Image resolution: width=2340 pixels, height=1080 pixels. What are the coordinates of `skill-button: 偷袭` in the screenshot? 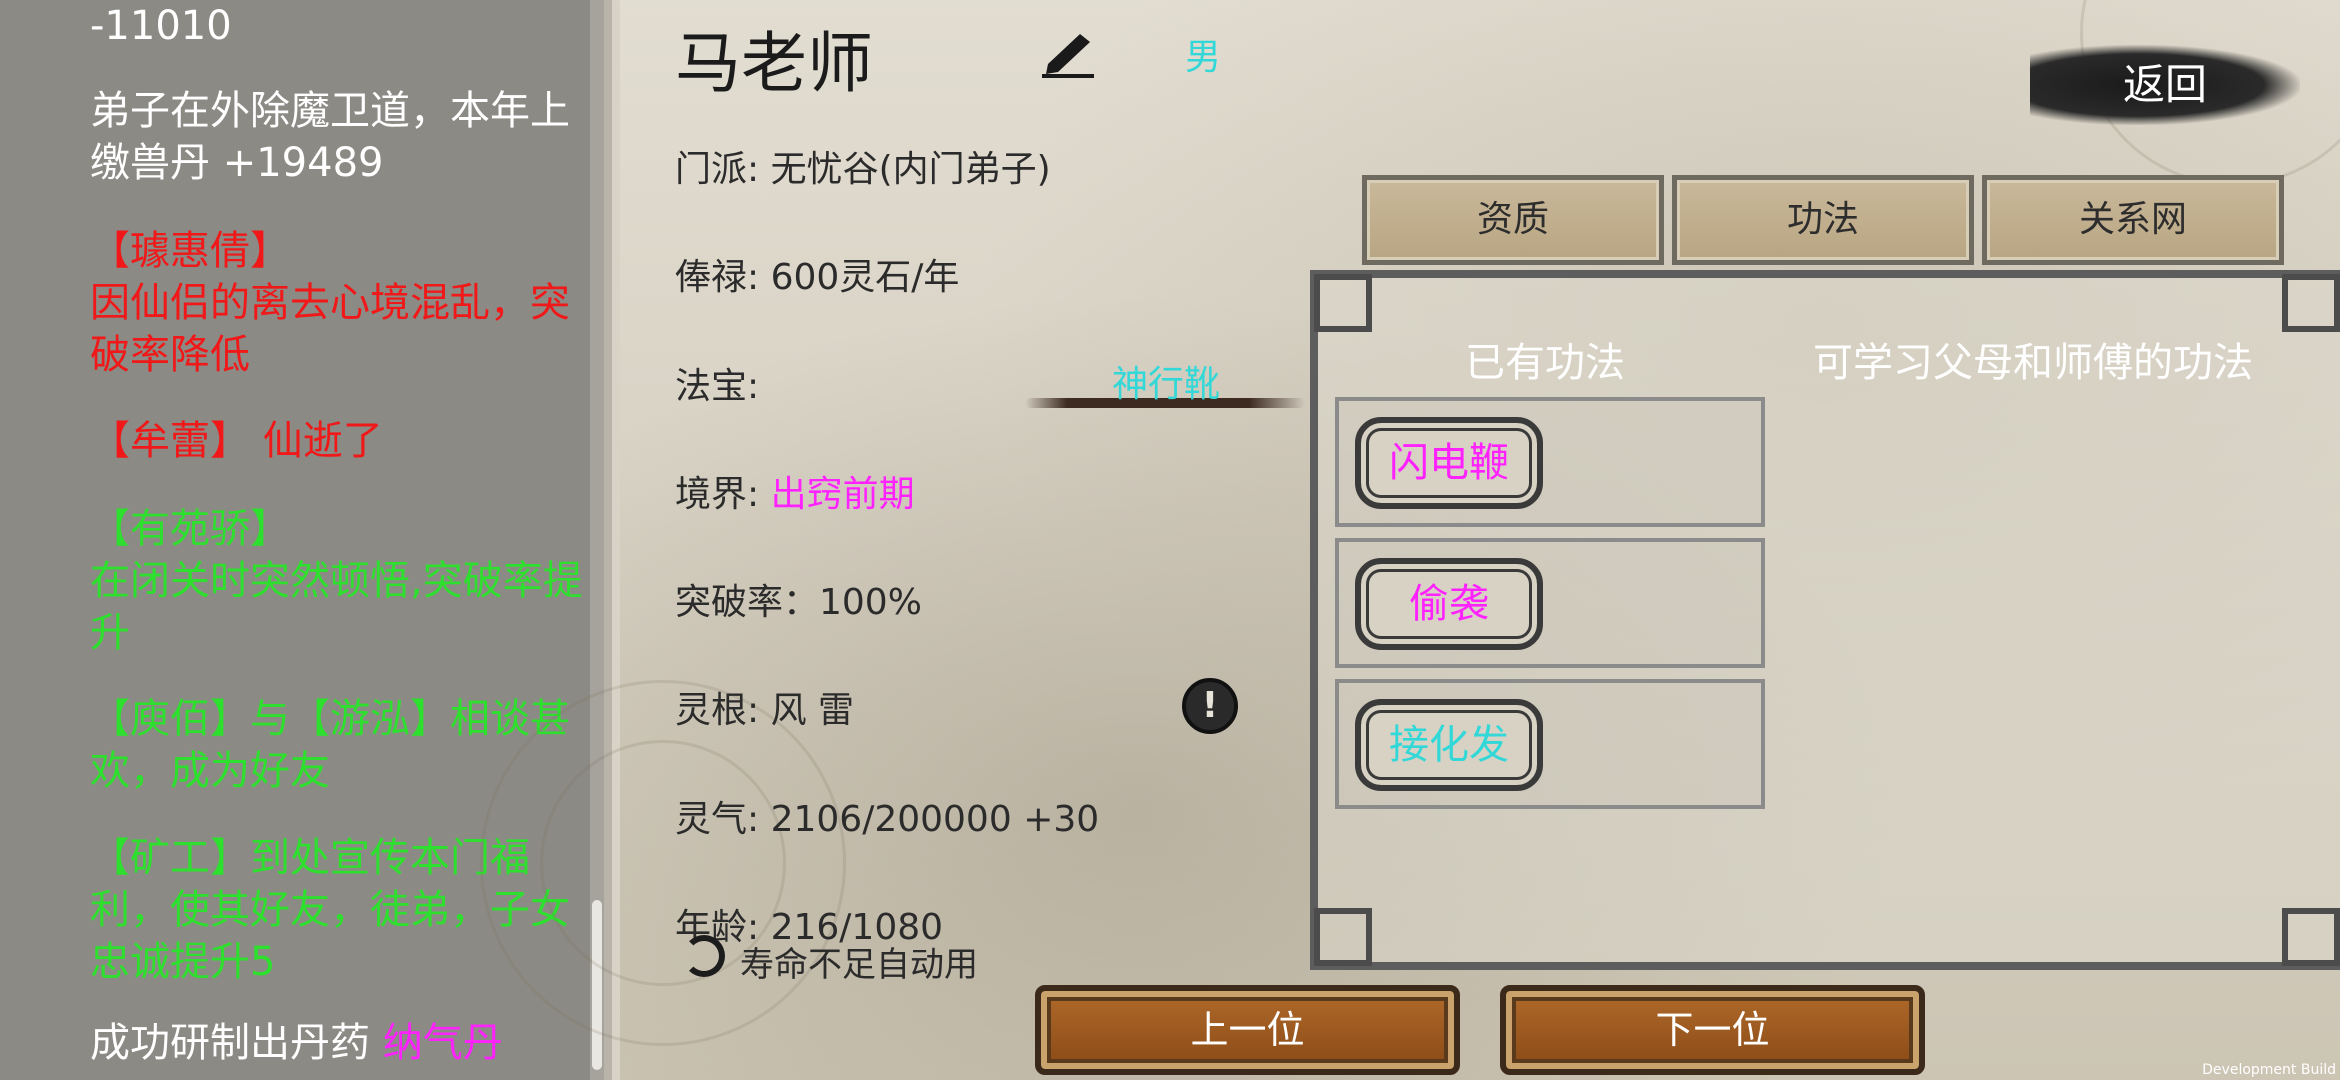 It's located at (1449, 604).